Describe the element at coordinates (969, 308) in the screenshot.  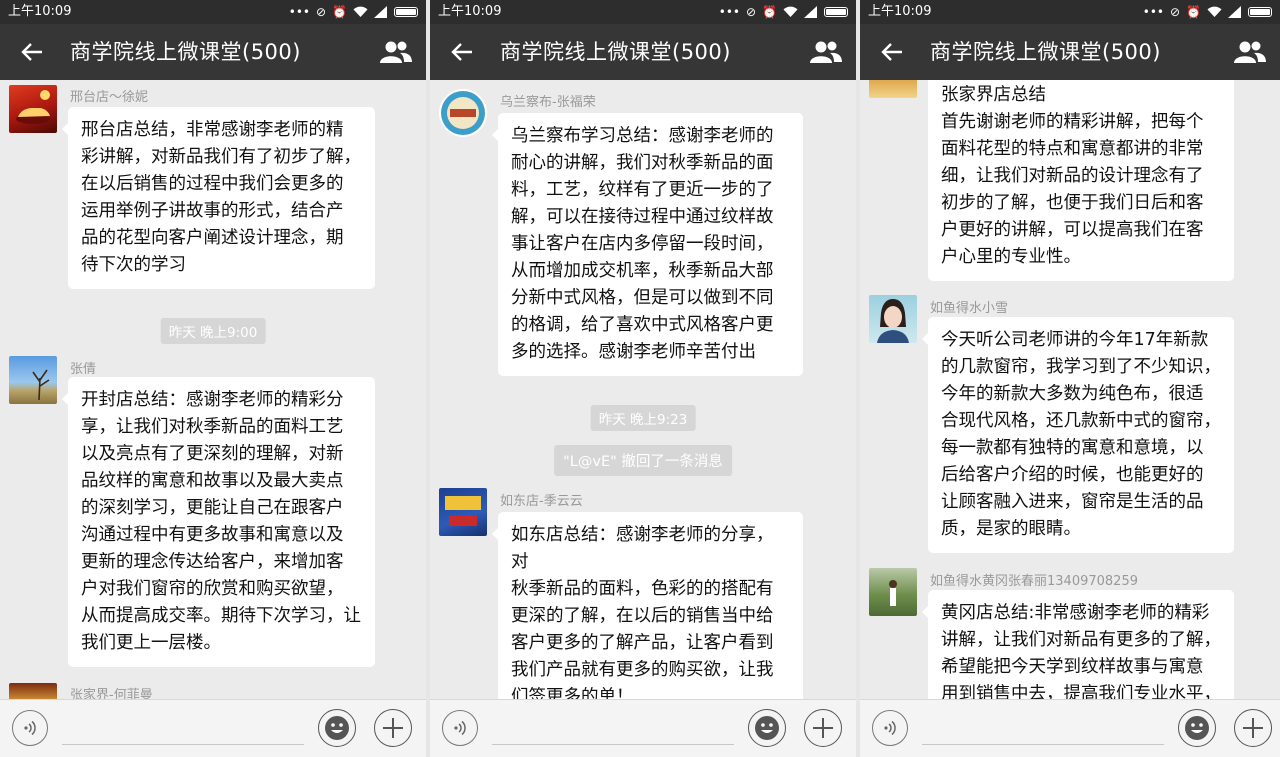
I see `sender-name: 如鱼得水小雪` at that location.